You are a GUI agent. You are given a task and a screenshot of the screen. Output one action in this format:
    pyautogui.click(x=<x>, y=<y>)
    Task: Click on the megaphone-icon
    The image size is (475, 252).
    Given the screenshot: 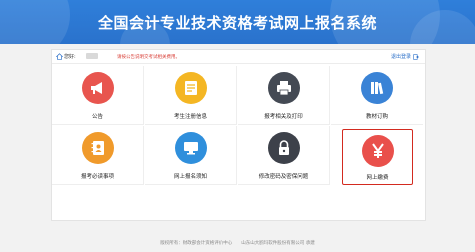 What is the action you would take?
    pyautogui.click(x=98, y=88)
    